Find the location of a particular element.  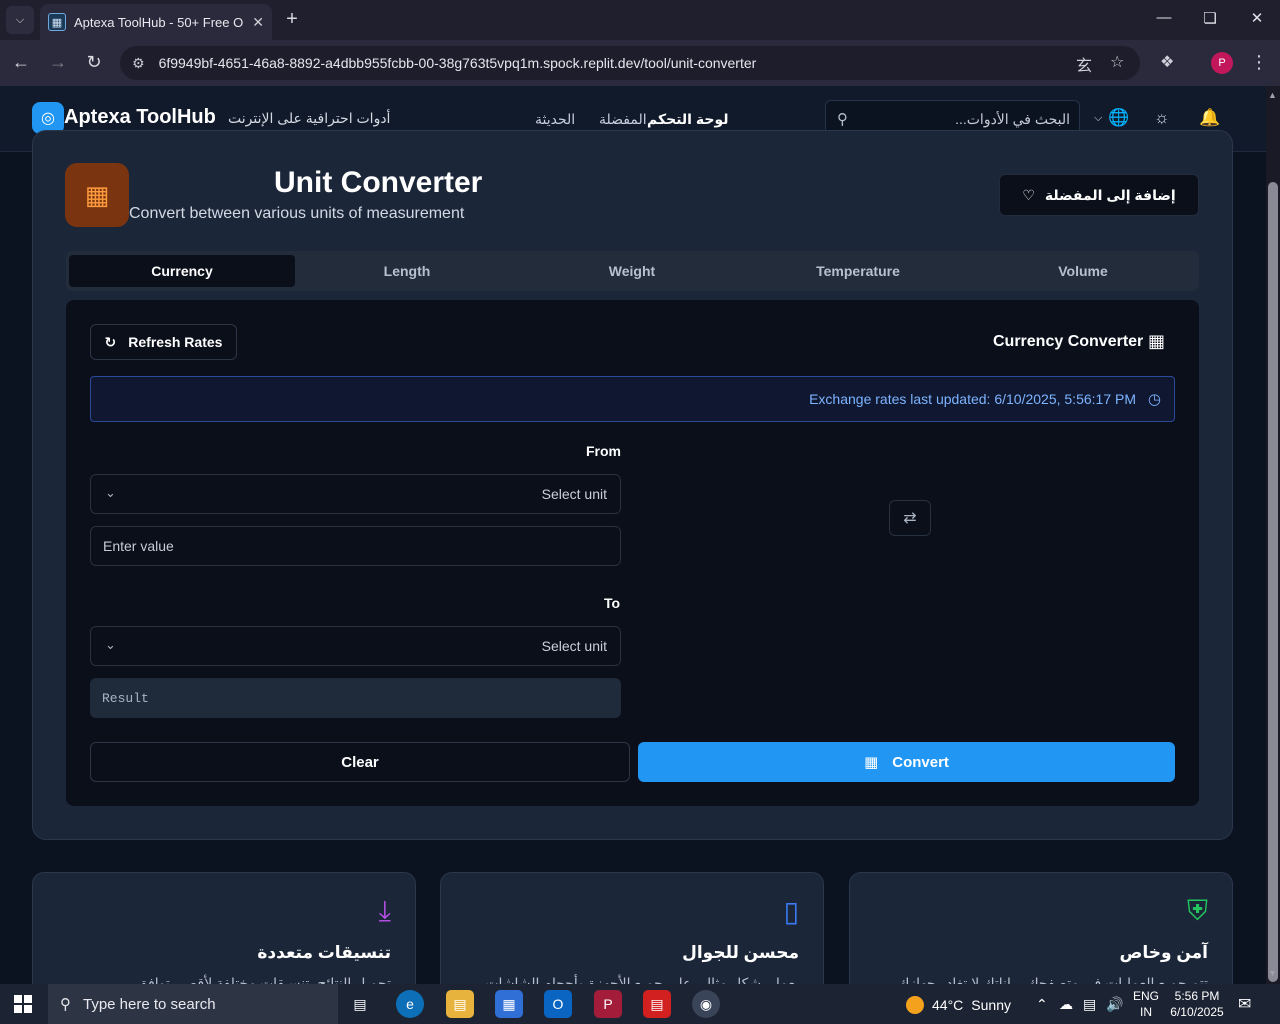

taskbar-search: ⚲ is located at coordinates (193, 1004).